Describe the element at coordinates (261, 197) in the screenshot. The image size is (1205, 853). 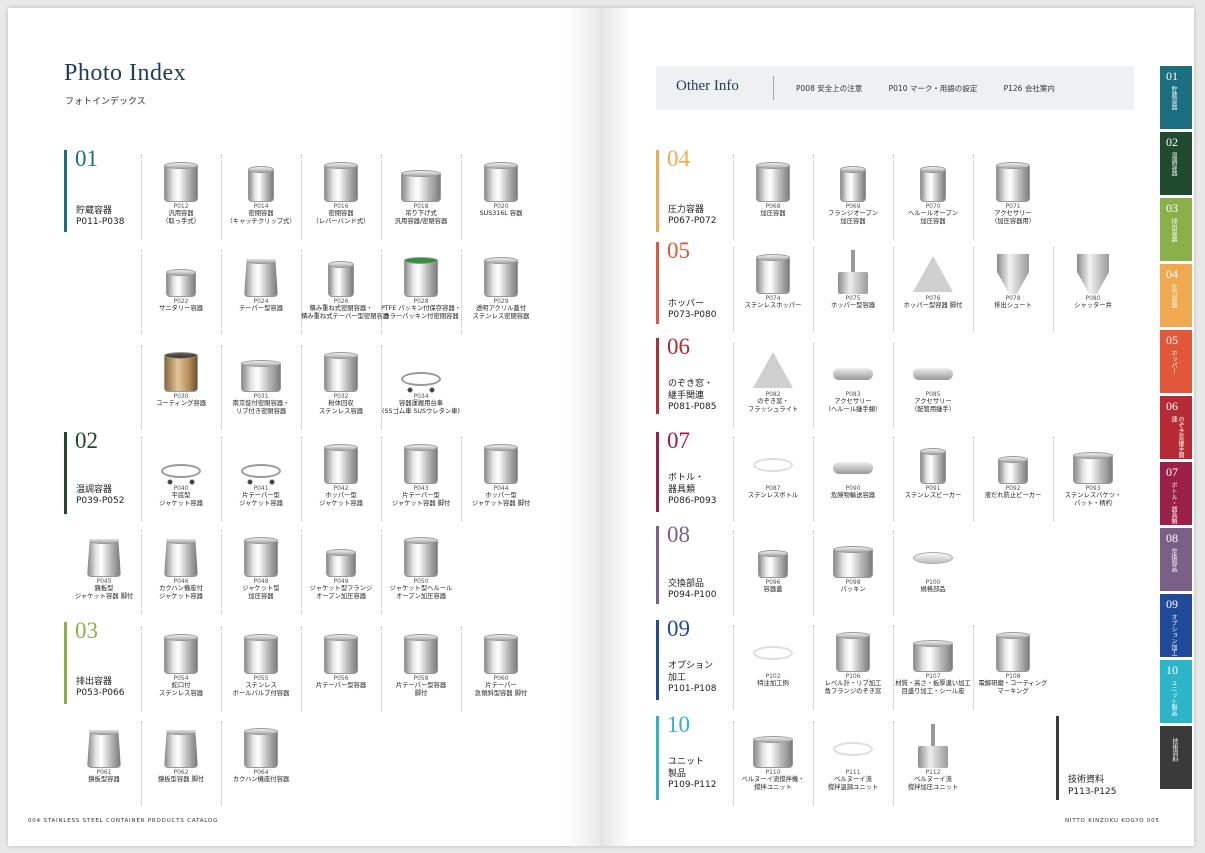
I see `product-item-p014: P014 密閉容器 （キャッチクリップ式）` at that location.